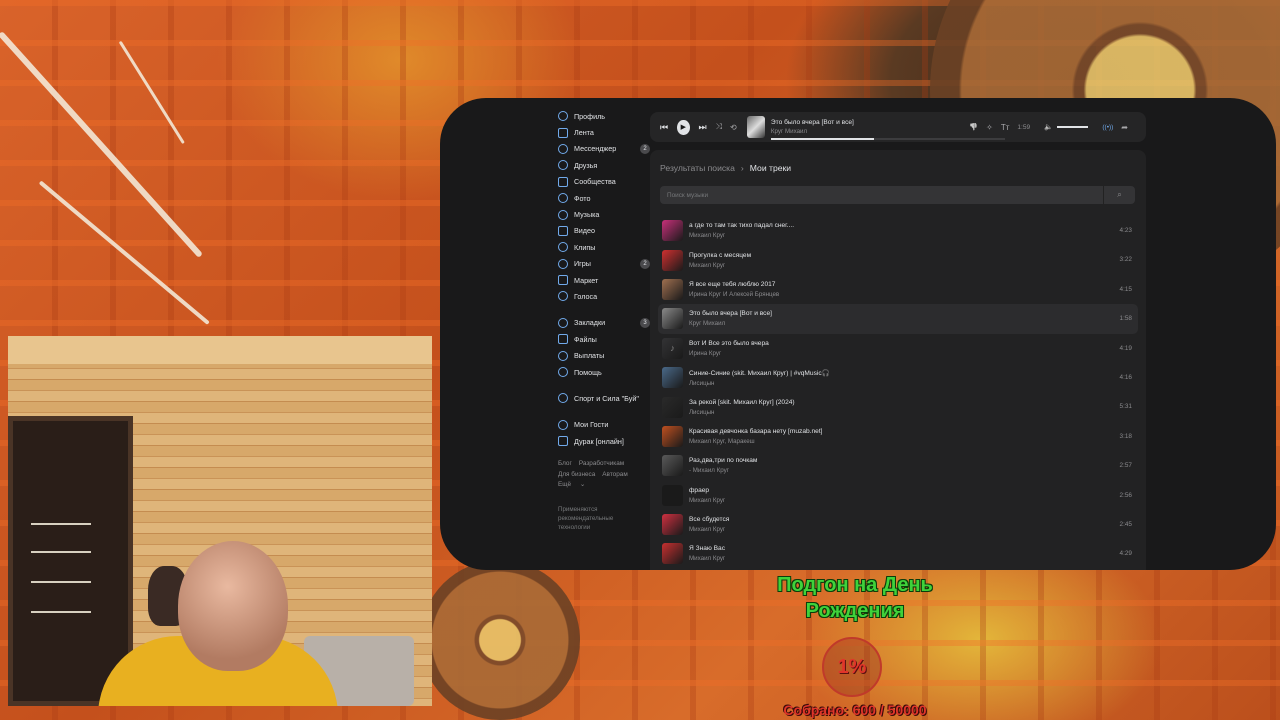 This screenshot has height=720, width=1280. I want to click on shuffle-button: ⤨, so click(719, 127).